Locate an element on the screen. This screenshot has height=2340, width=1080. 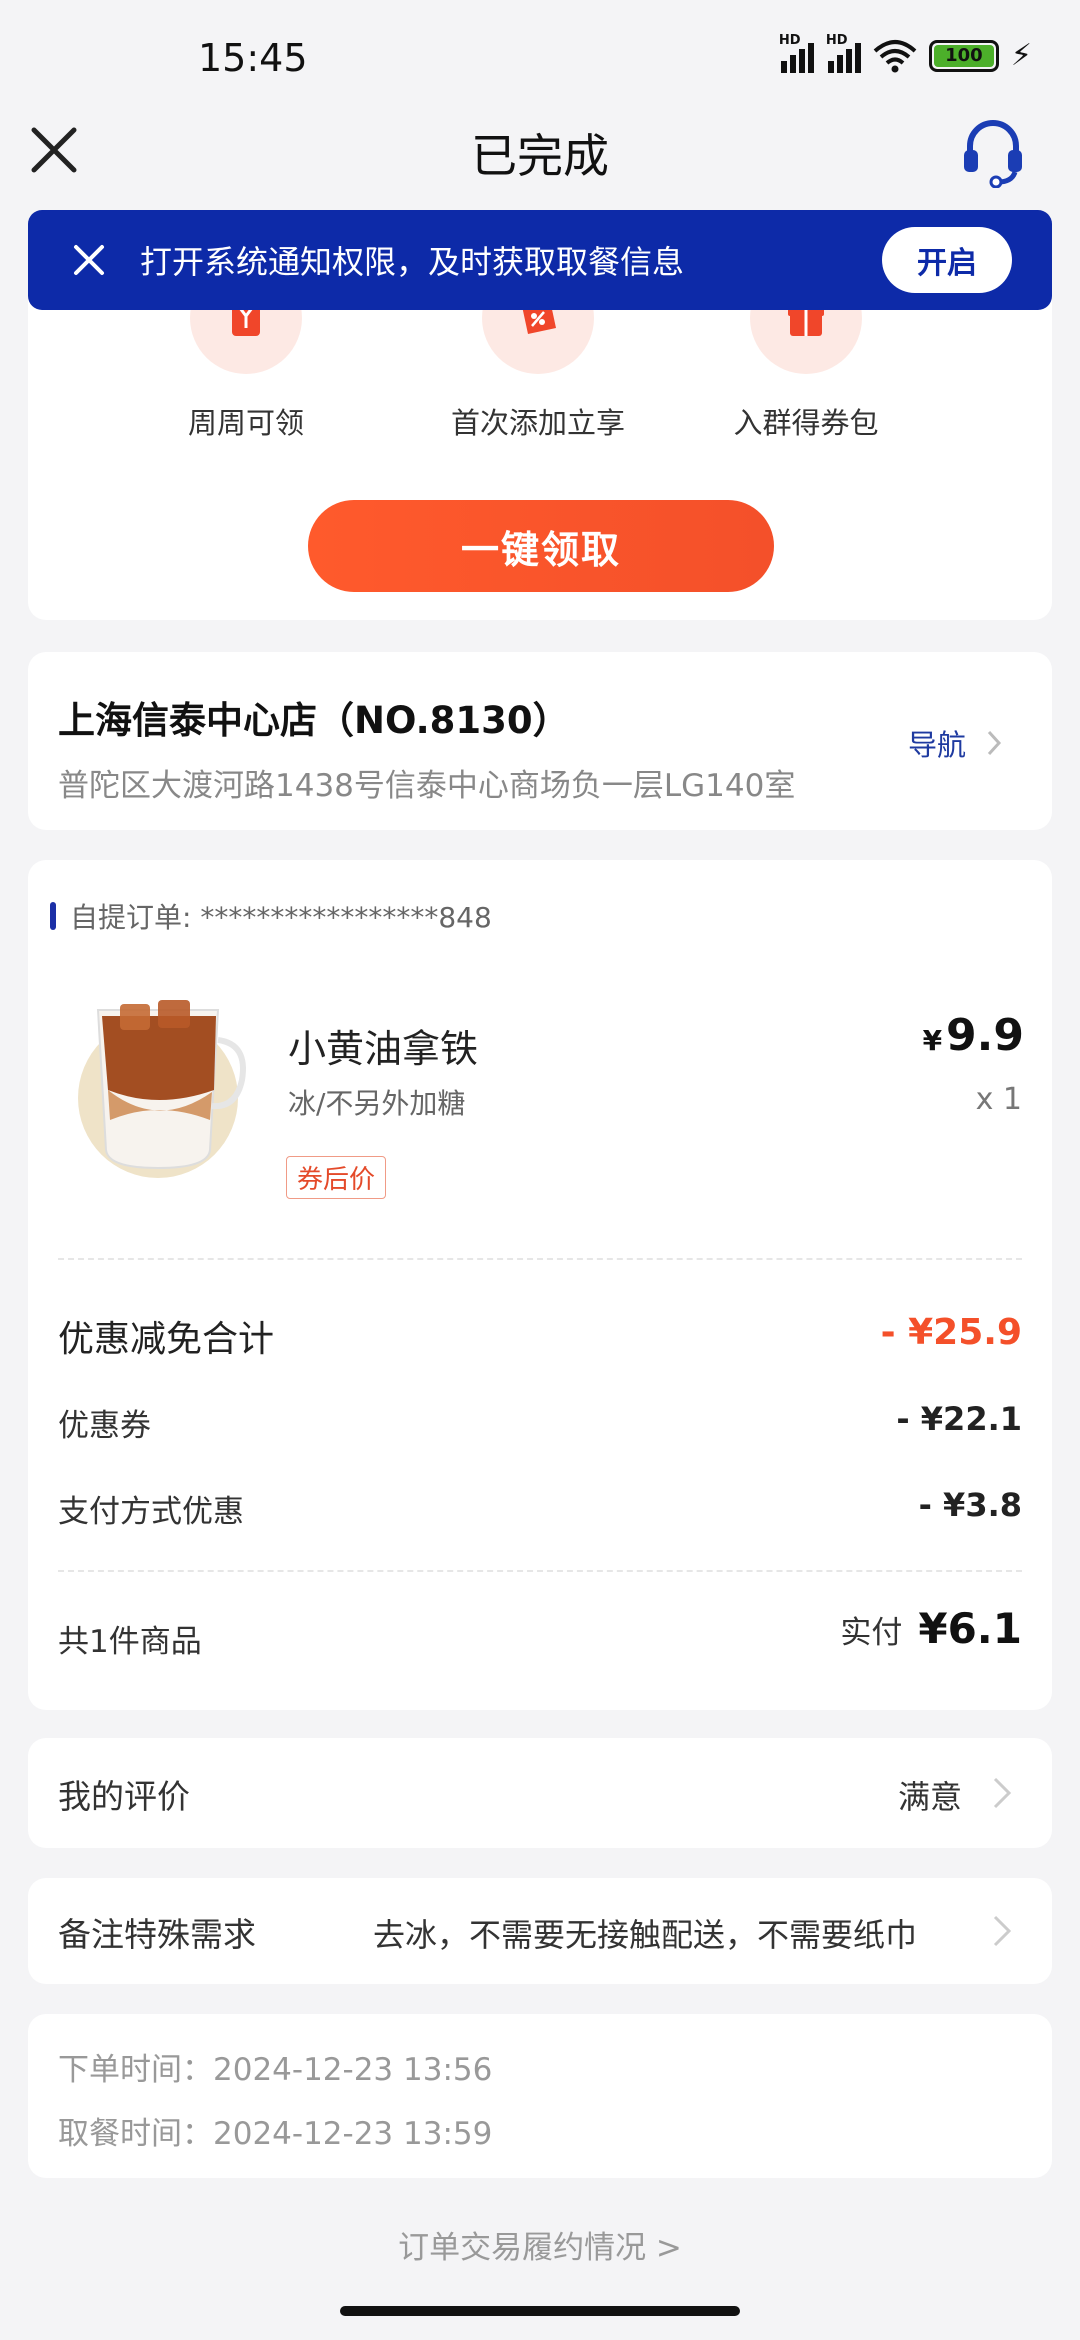
status-time: 15:45 is located at coordinates (253, 58).